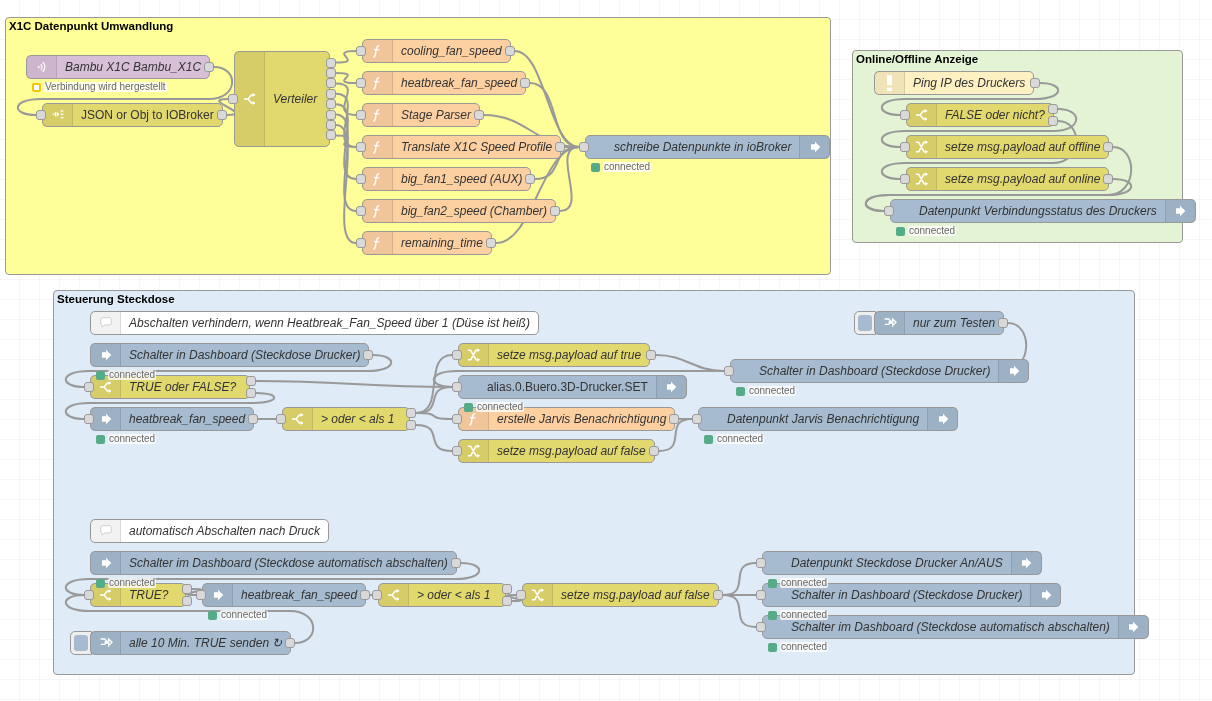  Describe the element at coordinates (209, 531) in the screenshot. I see `comment-node: automatisch Abschalten nach Druck` at that location.